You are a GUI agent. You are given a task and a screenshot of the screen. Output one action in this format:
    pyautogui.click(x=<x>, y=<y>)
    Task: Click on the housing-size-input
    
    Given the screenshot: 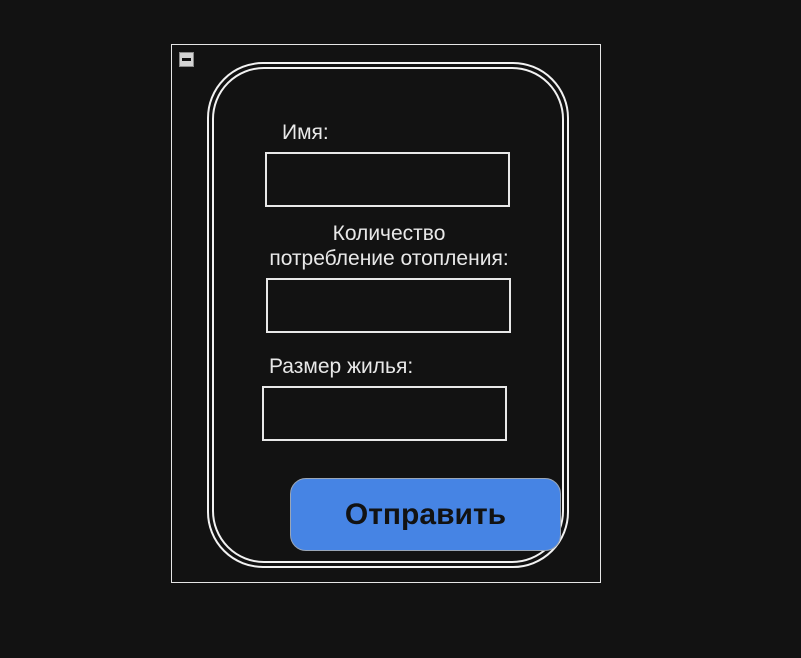 What is the action you would take?
    pyautogui.click(x=384, y=413)
    